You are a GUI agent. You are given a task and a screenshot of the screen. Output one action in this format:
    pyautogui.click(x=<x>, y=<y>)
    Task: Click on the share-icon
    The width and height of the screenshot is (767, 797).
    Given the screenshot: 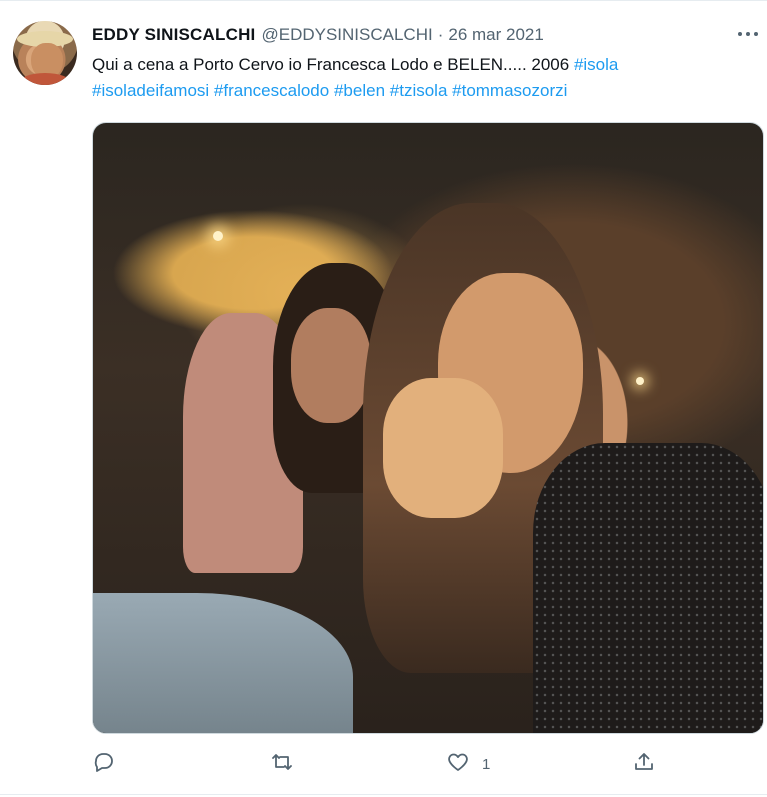 What is the action you would take?
    pyautogui.click(x=644, y=764)
    